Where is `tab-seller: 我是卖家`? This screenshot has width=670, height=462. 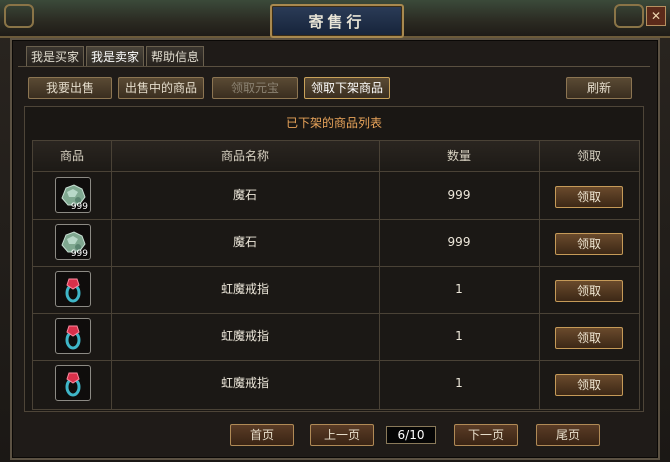
tab-seller: 我是卖家 is located at coordinates (115, 56).